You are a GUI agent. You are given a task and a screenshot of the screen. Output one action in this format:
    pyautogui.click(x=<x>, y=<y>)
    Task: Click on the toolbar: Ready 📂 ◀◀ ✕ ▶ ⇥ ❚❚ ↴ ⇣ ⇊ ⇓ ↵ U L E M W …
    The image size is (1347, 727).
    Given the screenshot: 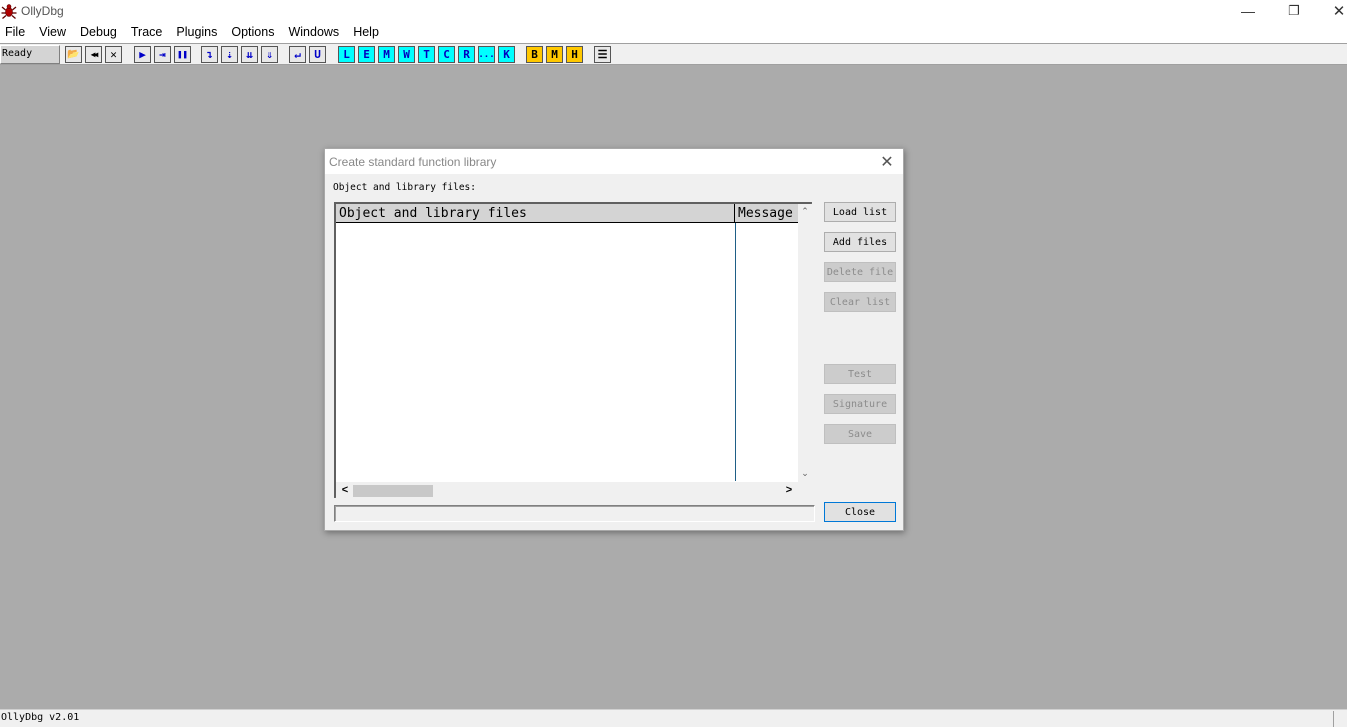 What is the action you would take?
    pyautogui.click(x=673, y=54)
    